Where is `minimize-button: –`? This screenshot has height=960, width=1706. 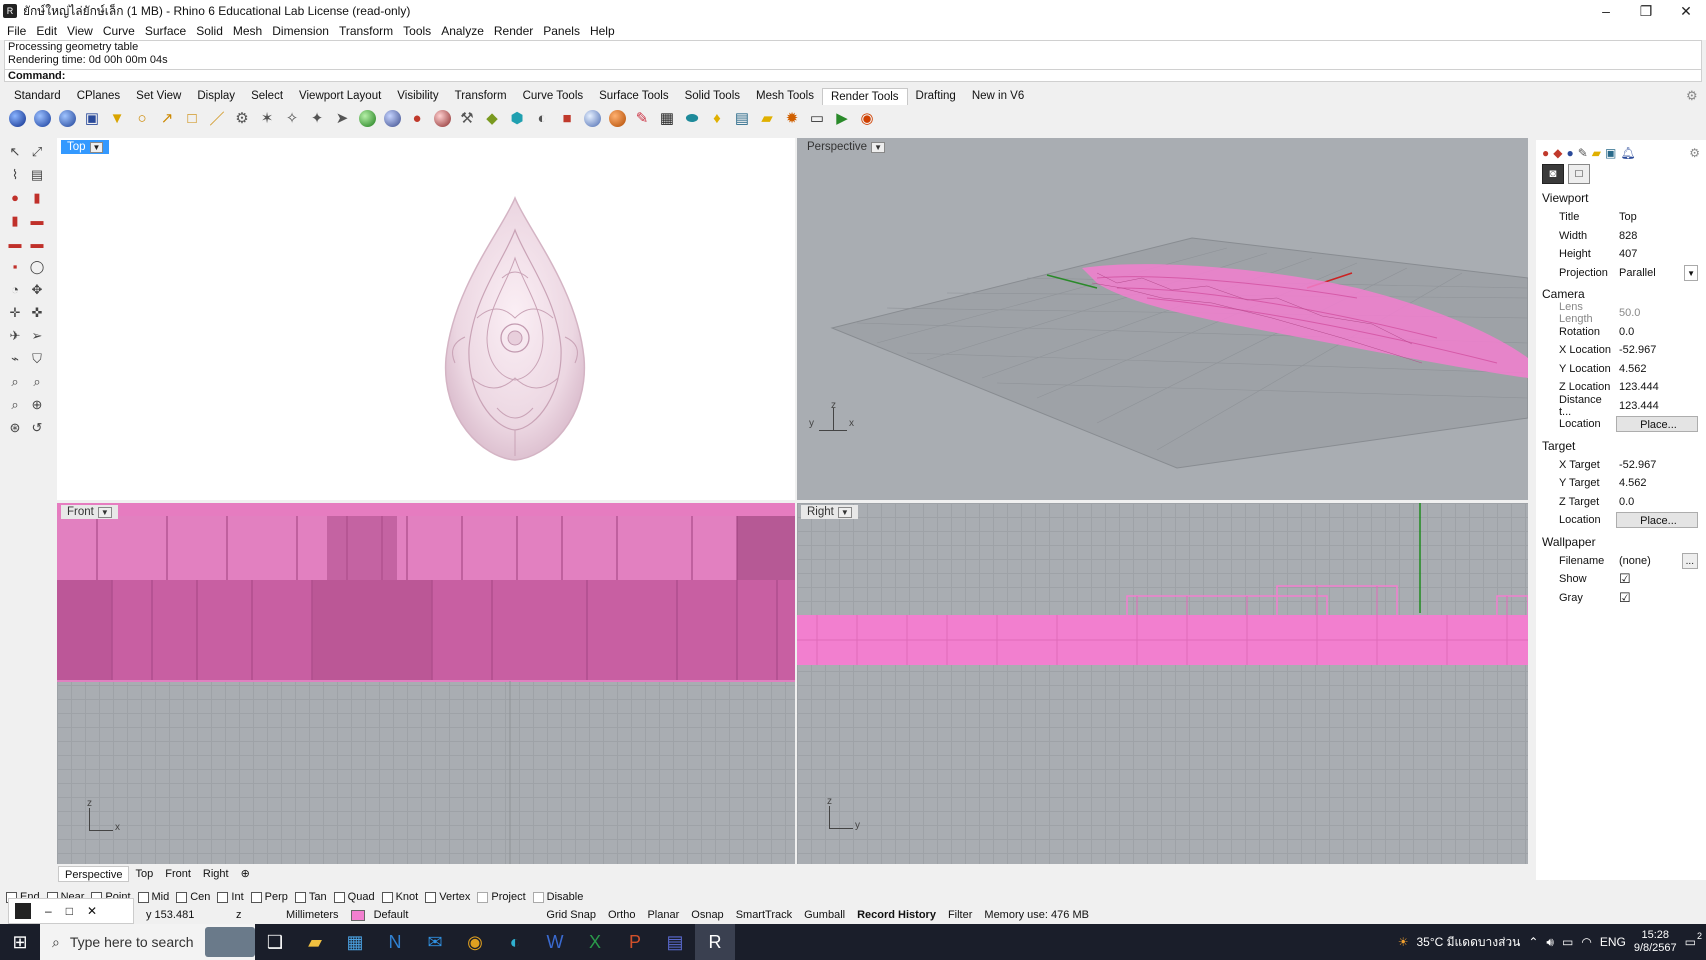 minimize-button: – is located at coordinates (1606, 11).